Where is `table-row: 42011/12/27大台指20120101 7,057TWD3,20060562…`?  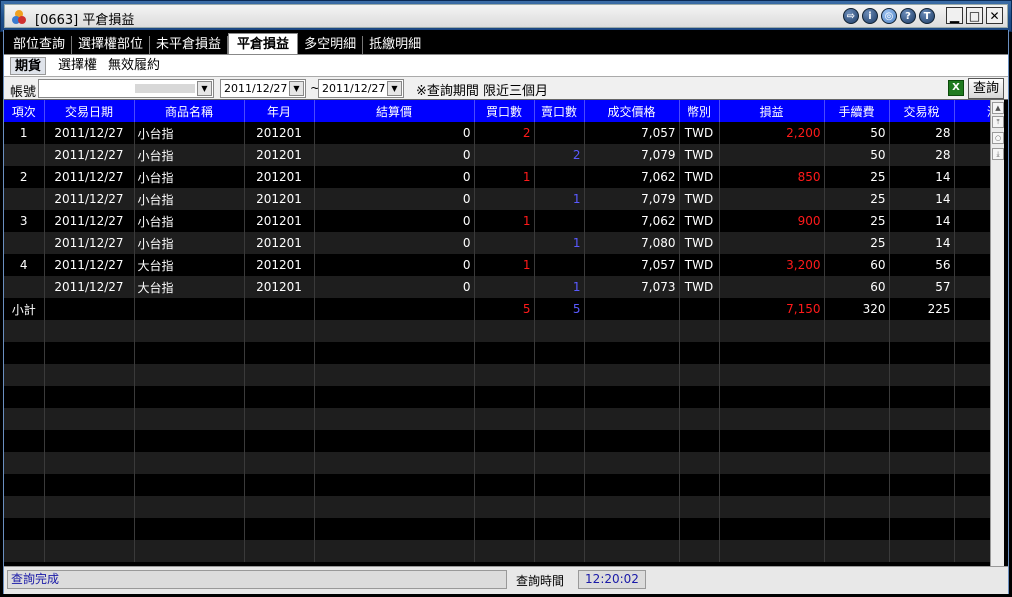
table-row: 42011/12/27大台指20120101 7,057TWD3,20060562… is located at coordinates (497, 265).